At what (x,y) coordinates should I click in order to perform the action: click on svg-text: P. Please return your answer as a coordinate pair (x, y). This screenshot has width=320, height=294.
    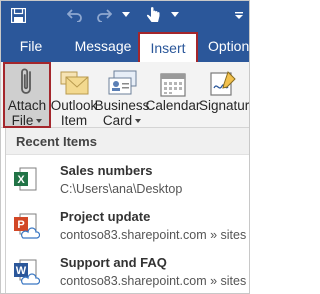
    Looking at the image, I should click on (20, 225).